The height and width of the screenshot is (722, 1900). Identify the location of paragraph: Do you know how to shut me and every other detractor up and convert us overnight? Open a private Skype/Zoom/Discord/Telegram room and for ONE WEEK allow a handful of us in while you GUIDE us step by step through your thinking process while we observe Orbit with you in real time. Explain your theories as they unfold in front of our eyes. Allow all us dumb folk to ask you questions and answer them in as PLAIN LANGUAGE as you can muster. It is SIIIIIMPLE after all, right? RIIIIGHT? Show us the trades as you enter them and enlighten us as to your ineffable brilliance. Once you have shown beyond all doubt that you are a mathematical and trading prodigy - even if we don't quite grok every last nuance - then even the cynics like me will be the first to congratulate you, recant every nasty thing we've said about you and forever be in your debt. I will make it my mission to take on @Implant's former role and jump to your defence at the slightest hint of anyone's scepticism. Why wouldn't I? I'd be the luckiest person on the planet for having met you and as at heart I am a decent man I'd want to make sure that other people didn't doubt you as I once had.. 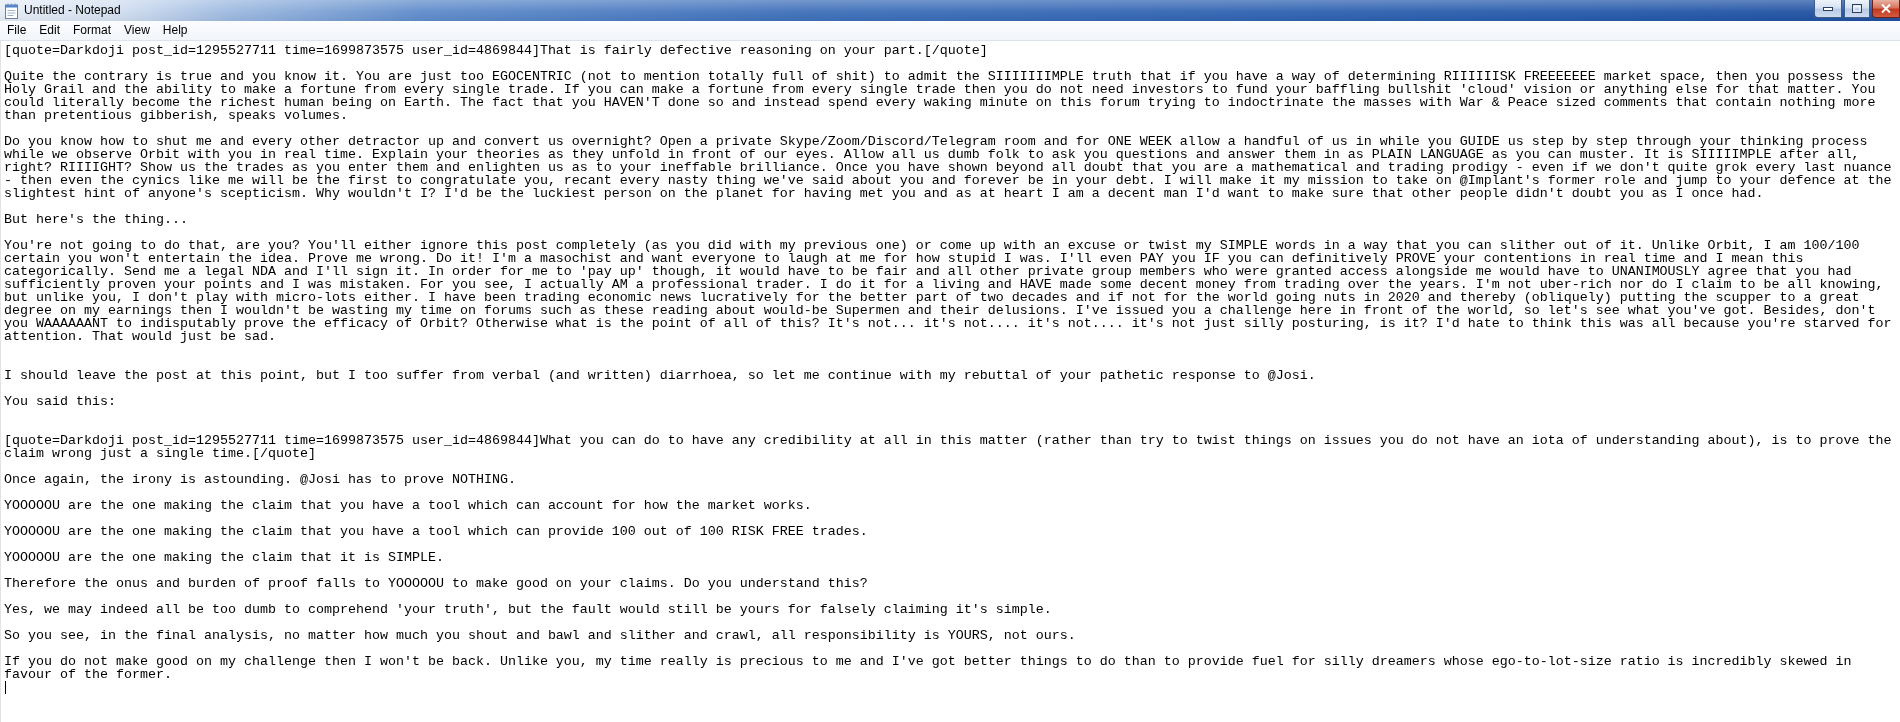
(948, 167).